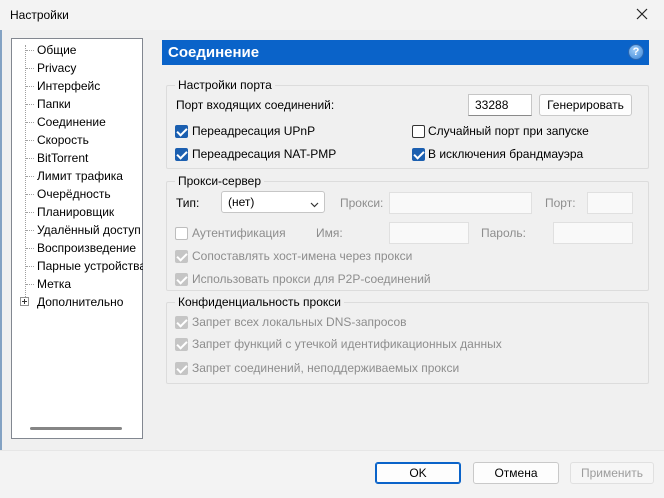 This screenshot has width=664, height=498. I want to click on tree-item-privacy: Privacy, so click(77, 68).